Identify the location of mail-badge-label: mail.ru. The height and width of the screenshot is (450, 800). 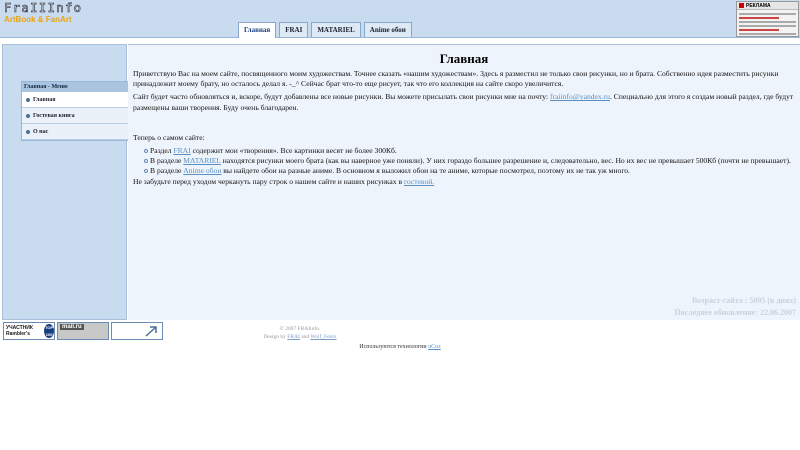
(72, 327).